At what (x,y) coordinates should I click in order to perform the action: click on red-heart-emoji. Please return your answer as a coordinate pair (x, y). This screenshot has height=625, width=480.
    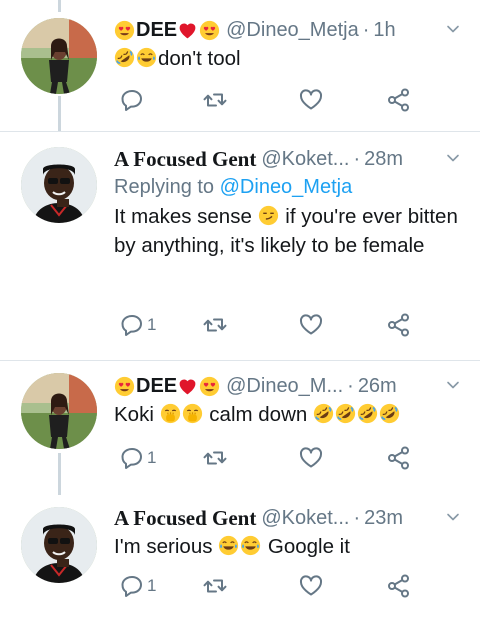
    Looking at the image, I should click on (187, 30).